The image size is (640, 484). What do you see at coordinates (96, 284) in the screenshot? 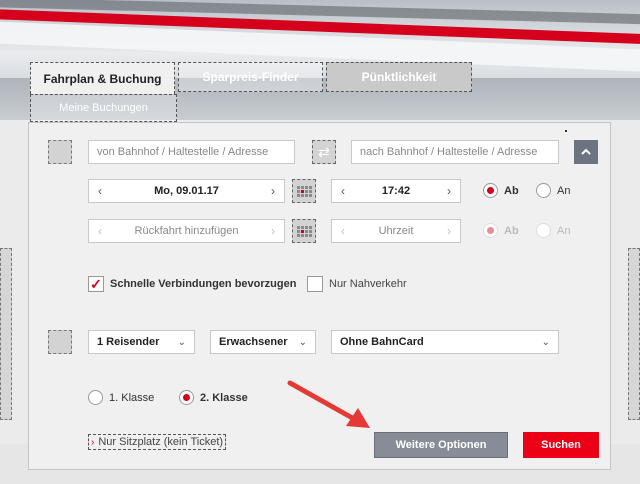
I see `checkmark-icon: ✓` at bounding box center [96, 284].